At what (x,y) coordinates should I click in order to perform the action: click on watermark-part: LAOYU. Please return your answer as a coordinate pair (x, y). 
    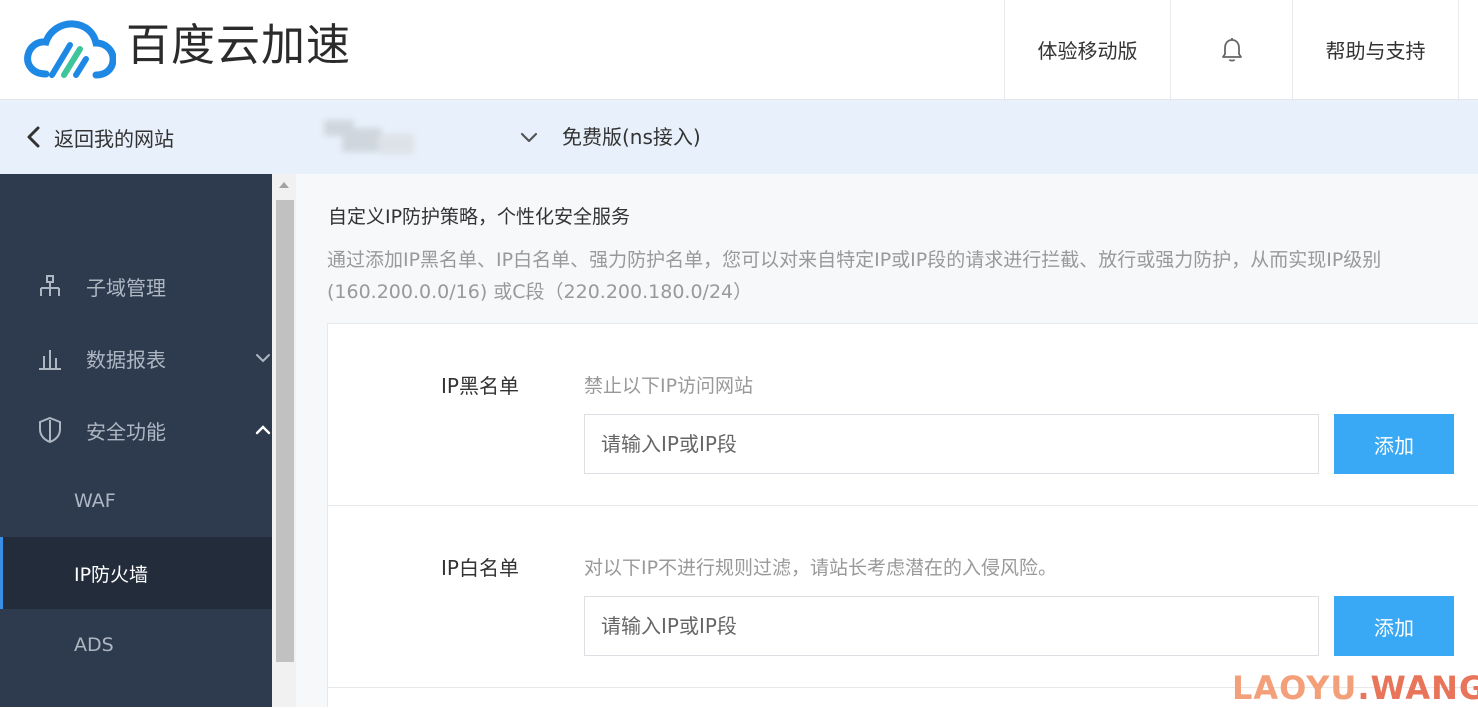
    Looking at the image, I should click on (1295, 688).